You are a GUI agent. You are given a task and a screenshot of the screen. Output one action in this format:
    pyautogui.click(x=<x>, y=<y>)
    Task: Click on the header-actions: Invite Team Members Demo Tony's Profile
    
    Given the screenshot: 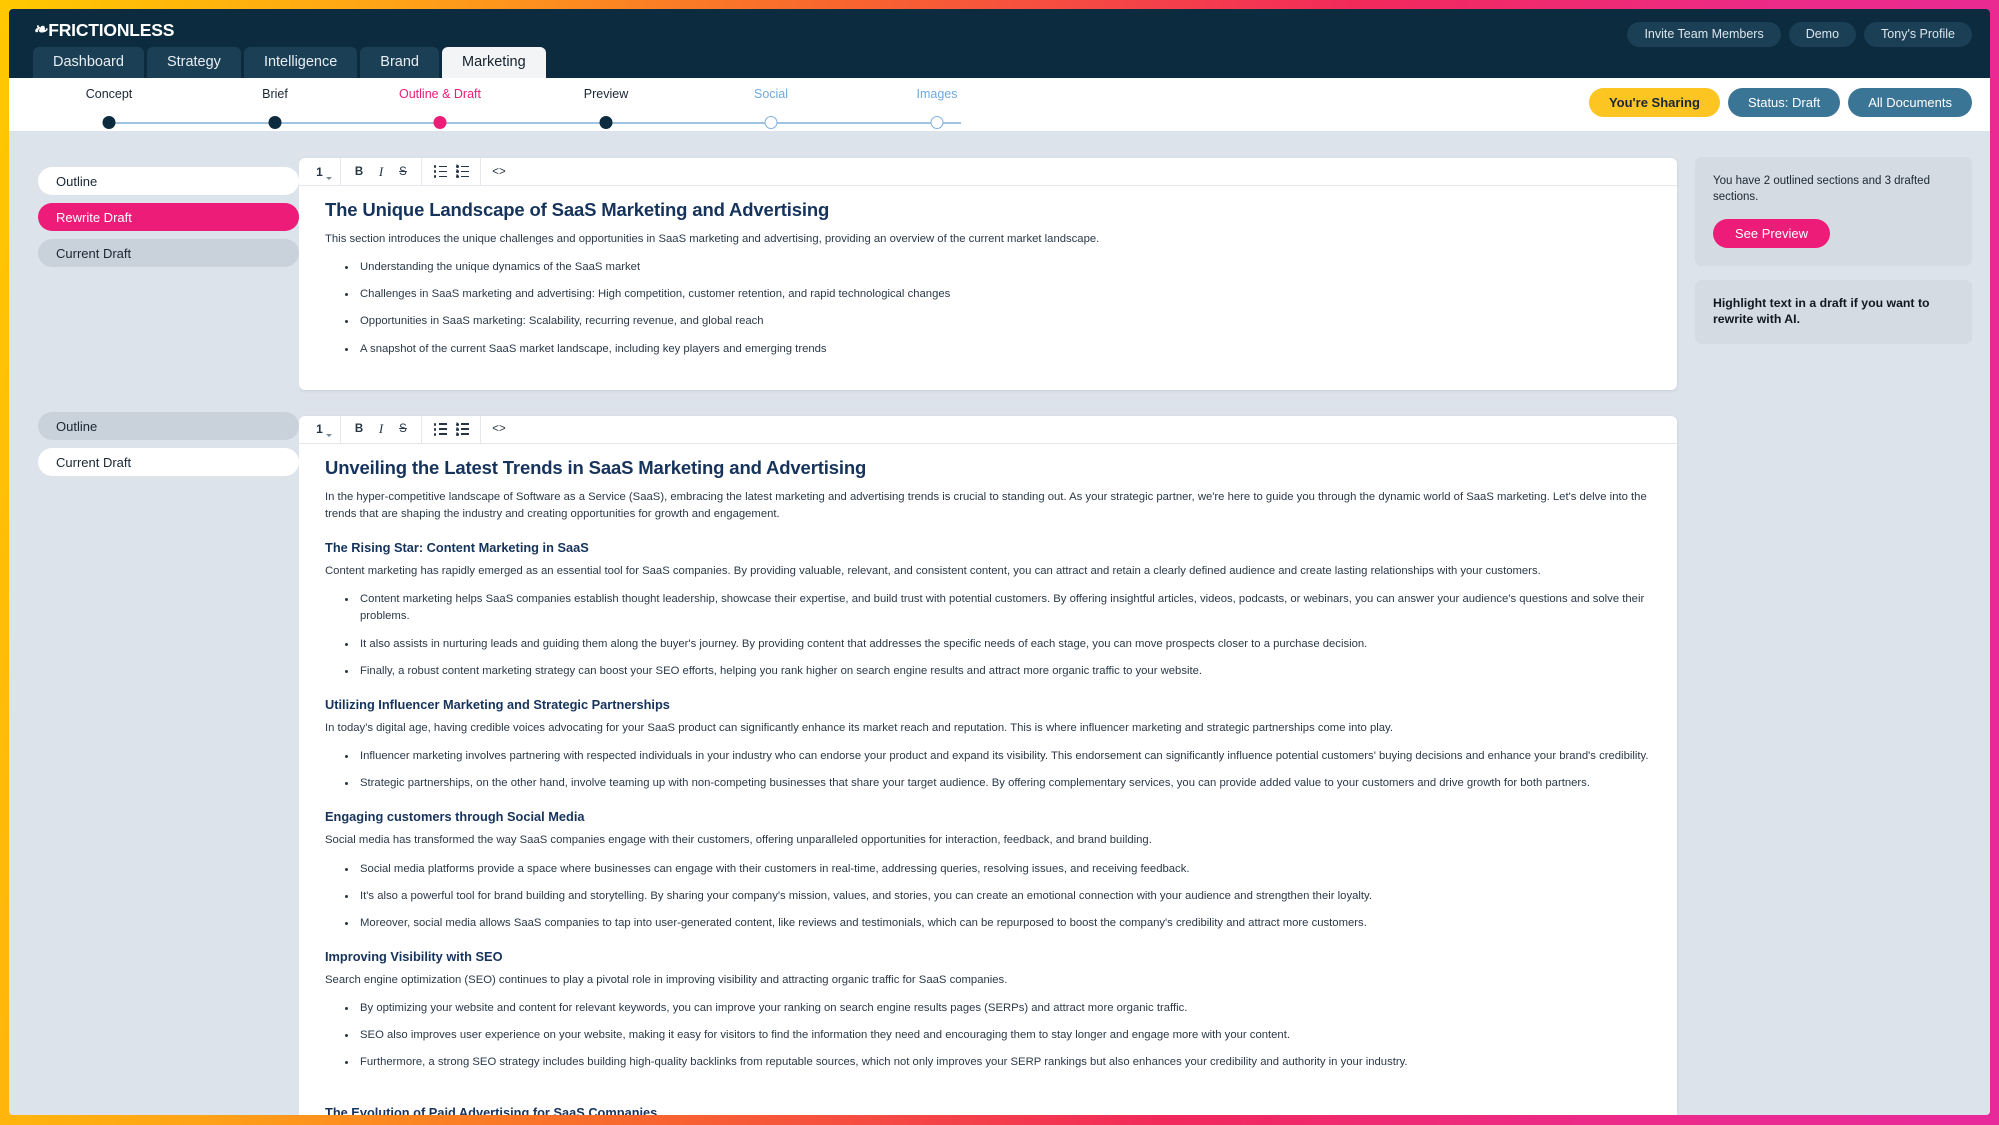 What is the action you would take?
    pyautogui.click(x=1799, y=34)
    